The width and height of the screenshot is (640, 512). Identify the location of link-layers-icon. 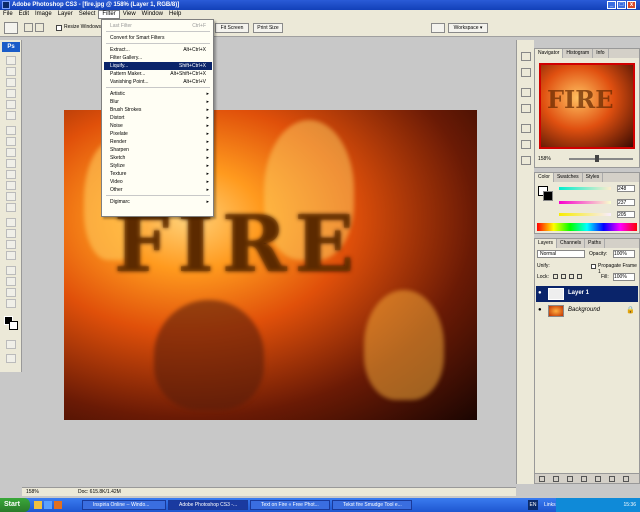
(542, 479).